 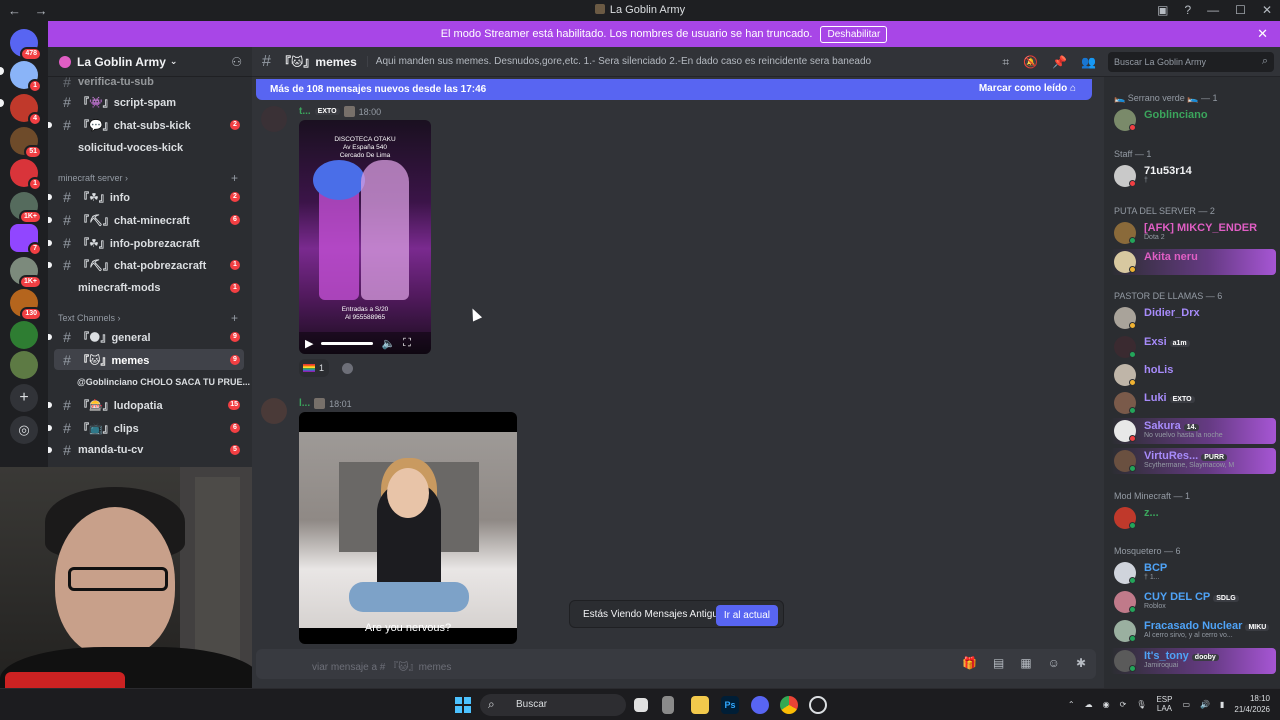 What do you see at coordinates (1141, 704) in the screenshot?
I see `mic-icon: 🎙` at bounding box center [1141, 704].